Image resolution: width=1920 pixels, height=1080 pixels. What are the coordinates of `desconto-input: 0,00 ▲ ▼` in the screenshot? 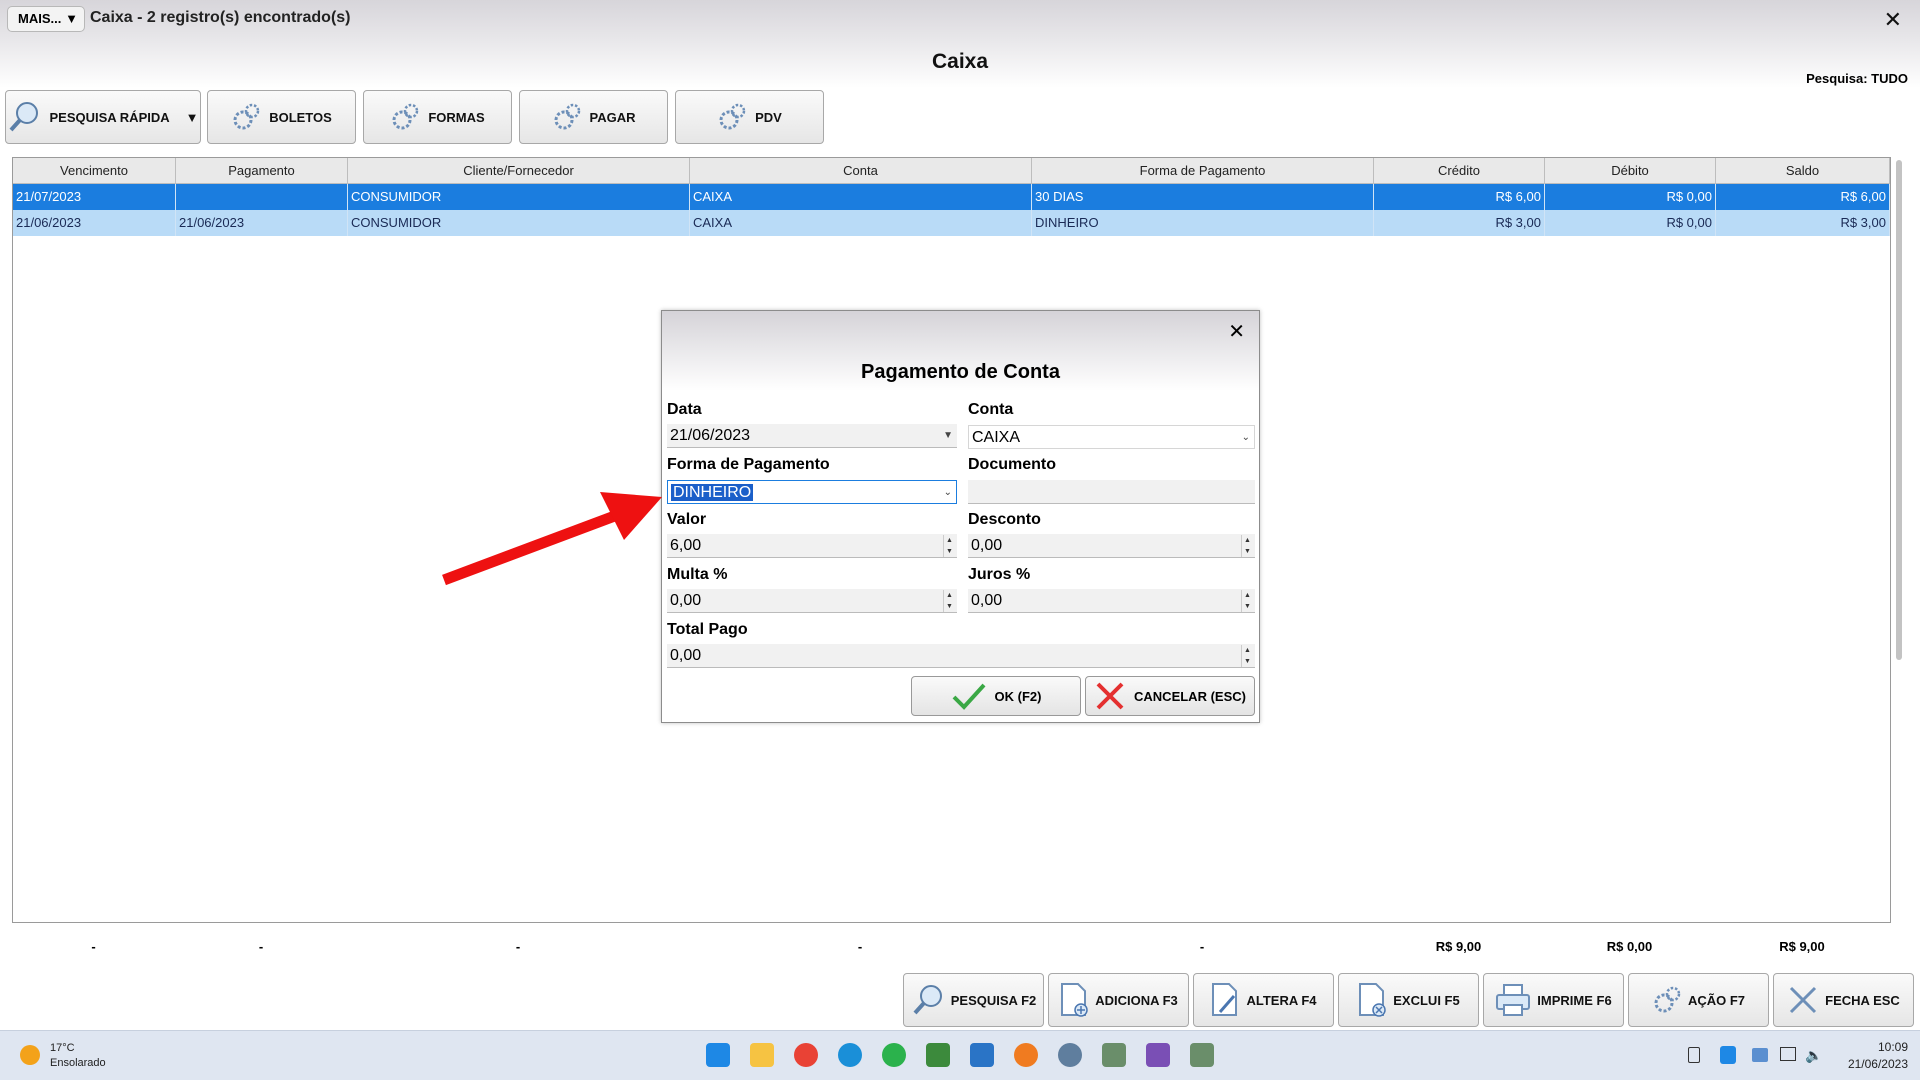 It's located at (1111, 546).